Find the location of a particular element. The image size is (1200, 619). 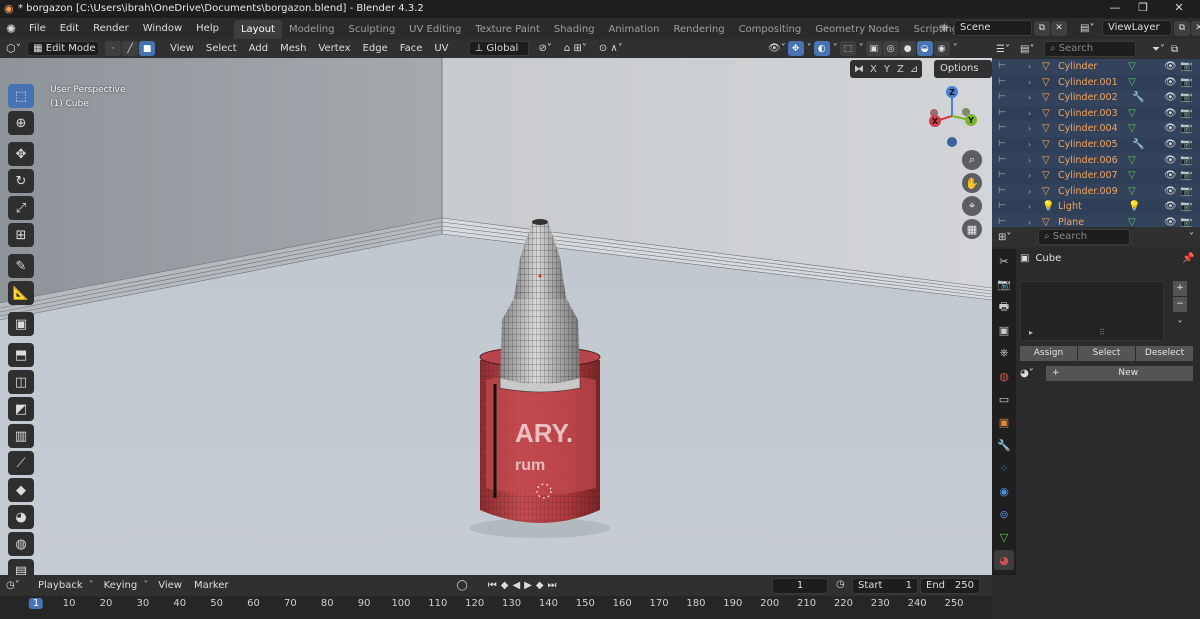

select-button: Select is located at coordinates (1106, 353).